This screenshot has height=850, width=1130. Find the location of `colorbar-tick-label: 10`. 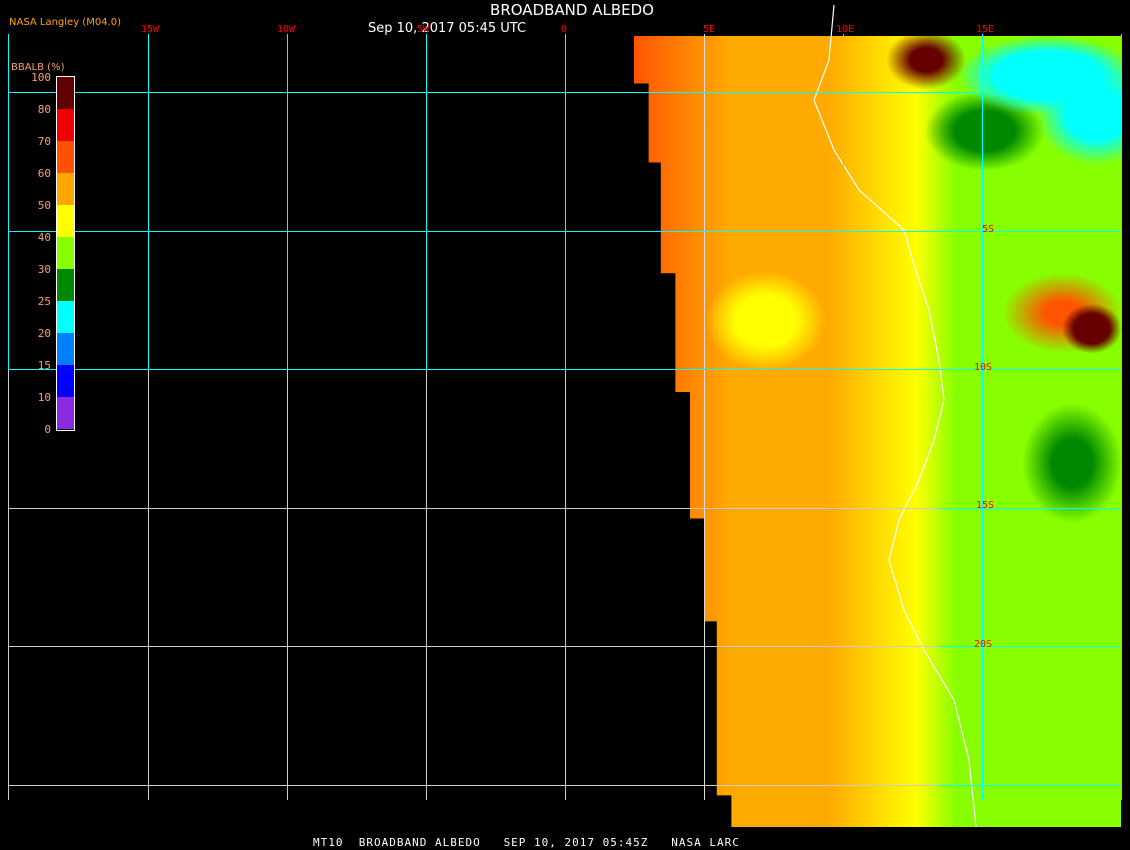

colorbar-tick-label: 10 is located at coordinates (44, 397).